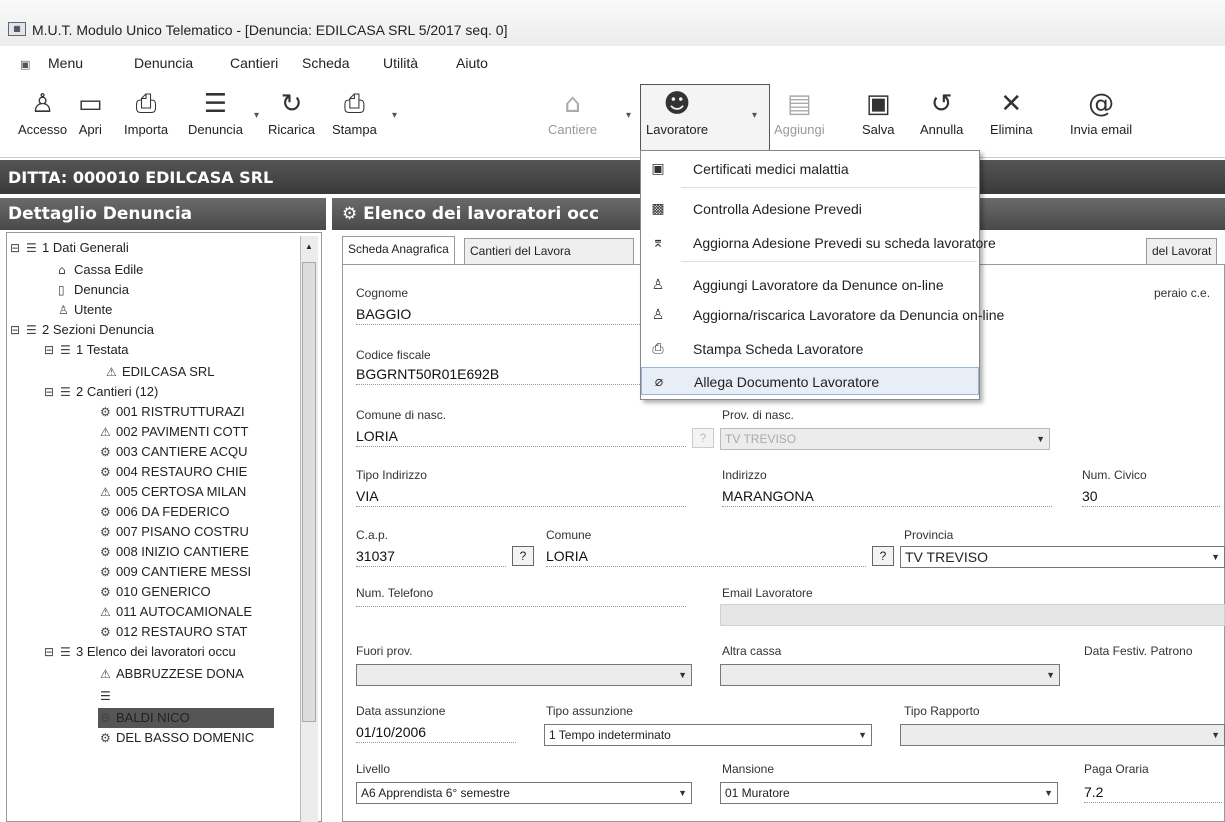  Describe the element at coordinates (174, 551) in the screenshot. I see `tree-node-cantiere: ⚙ 008 INIZIO CANTIERE` at that location.